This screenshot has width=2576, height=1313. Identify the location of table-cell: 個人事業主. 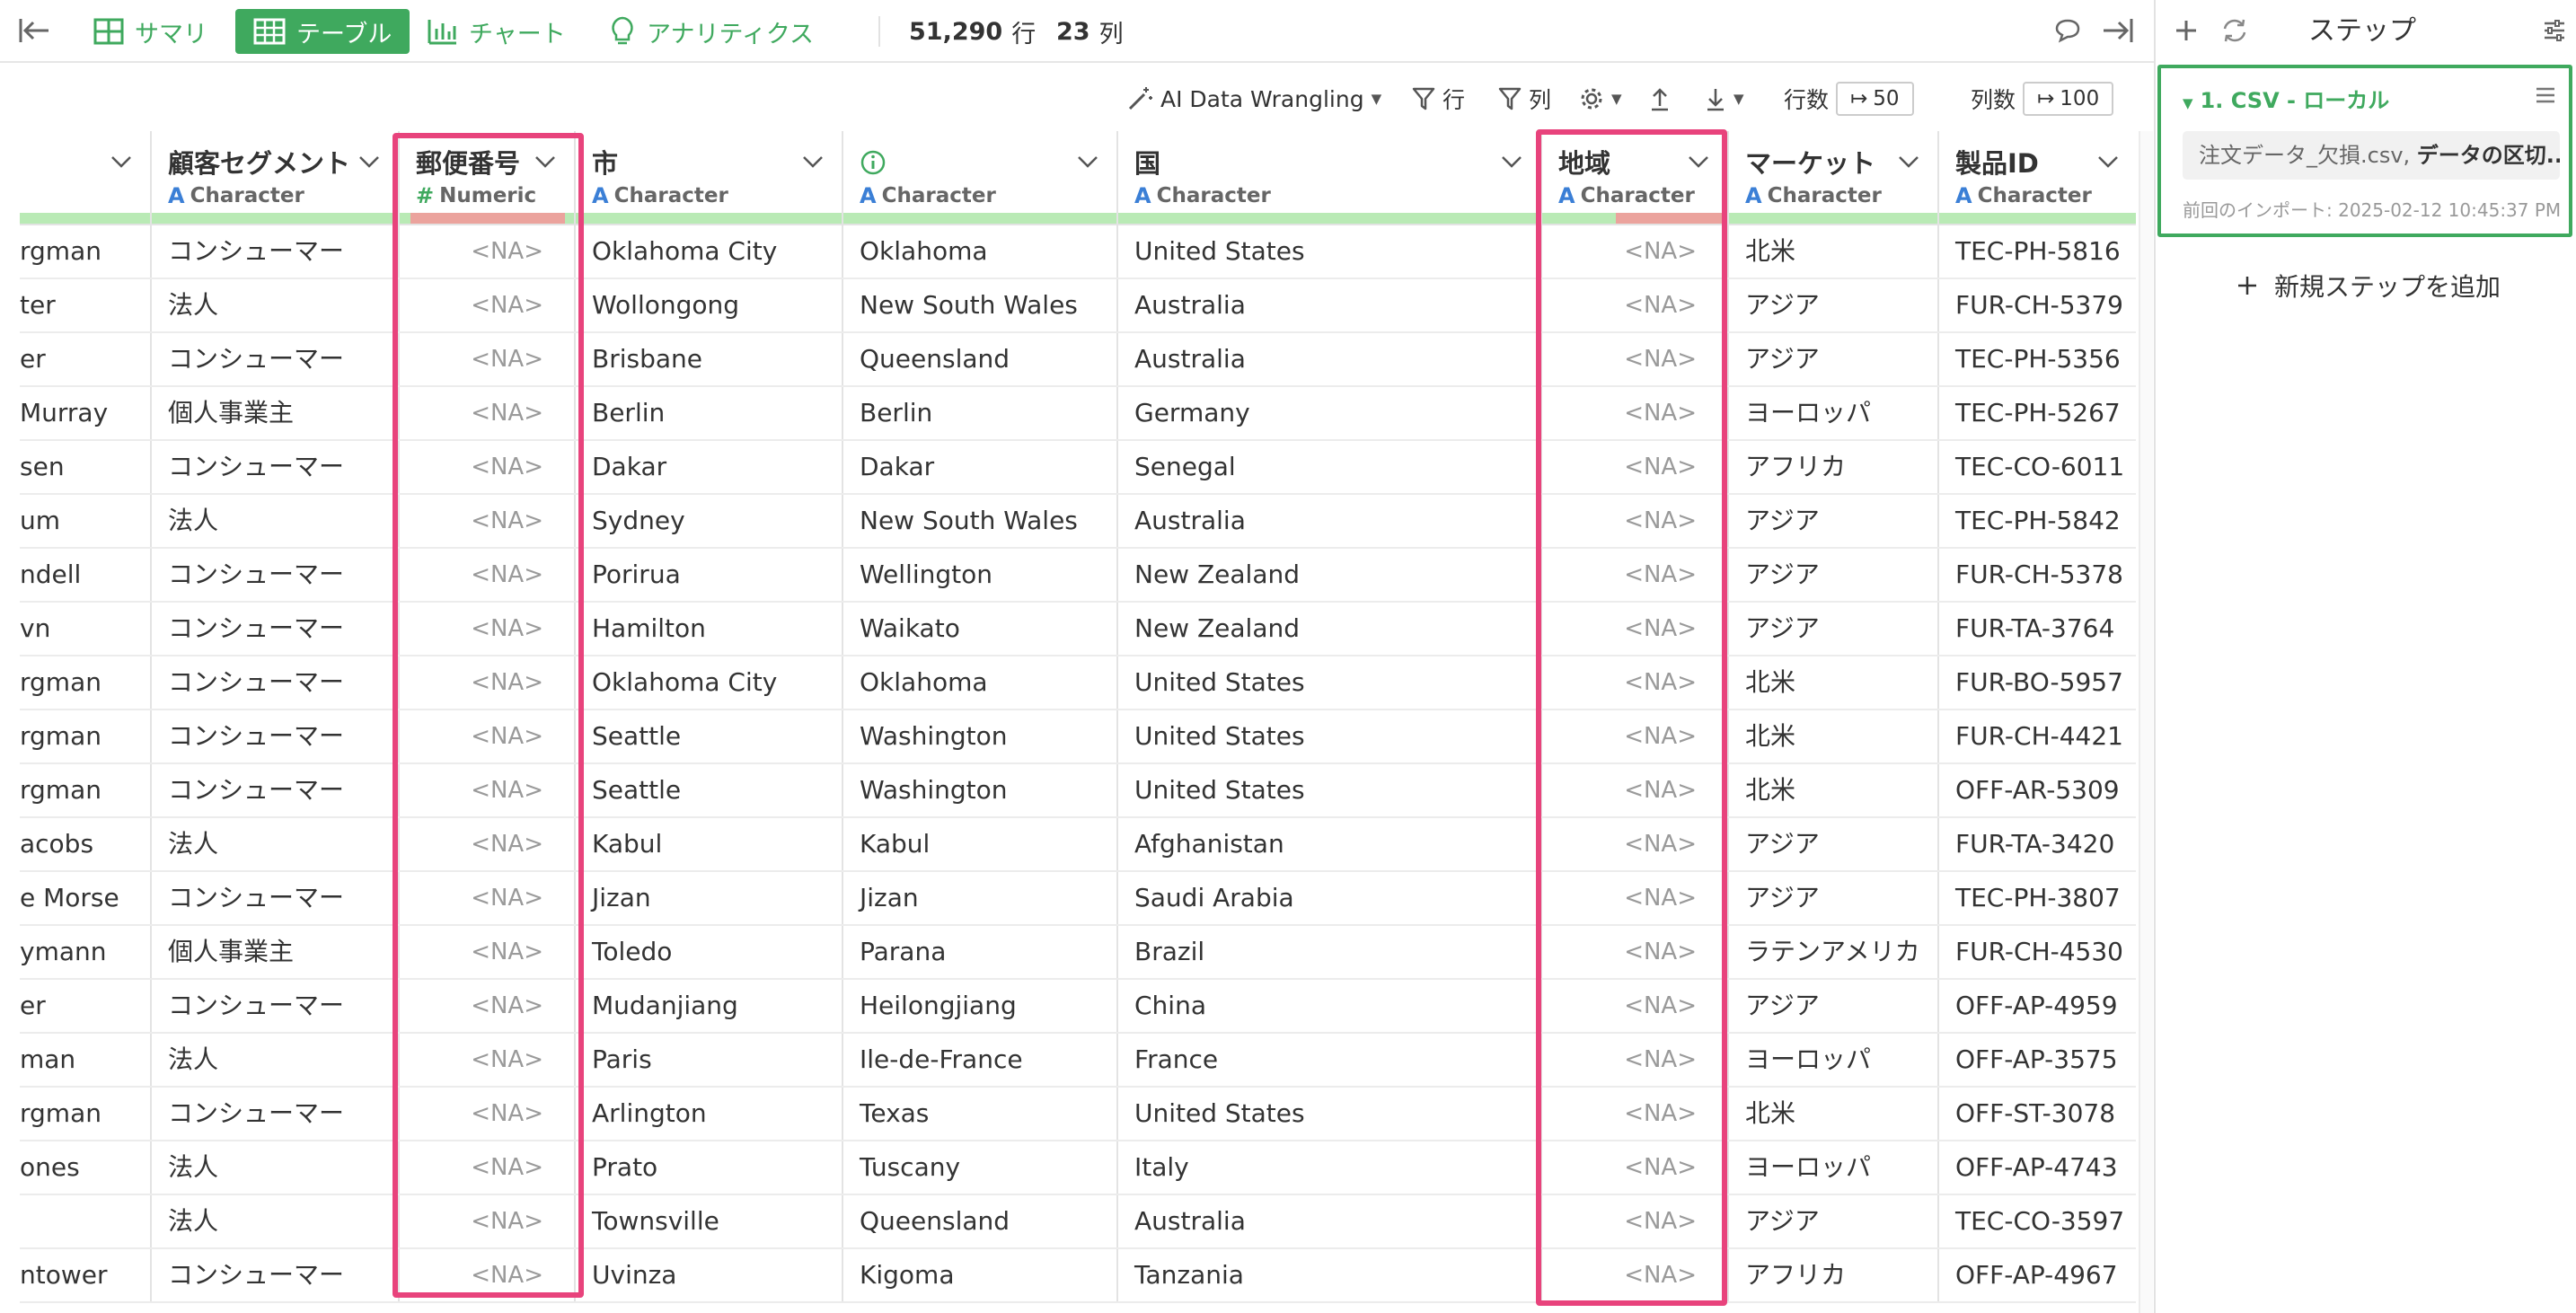
(275, 413).